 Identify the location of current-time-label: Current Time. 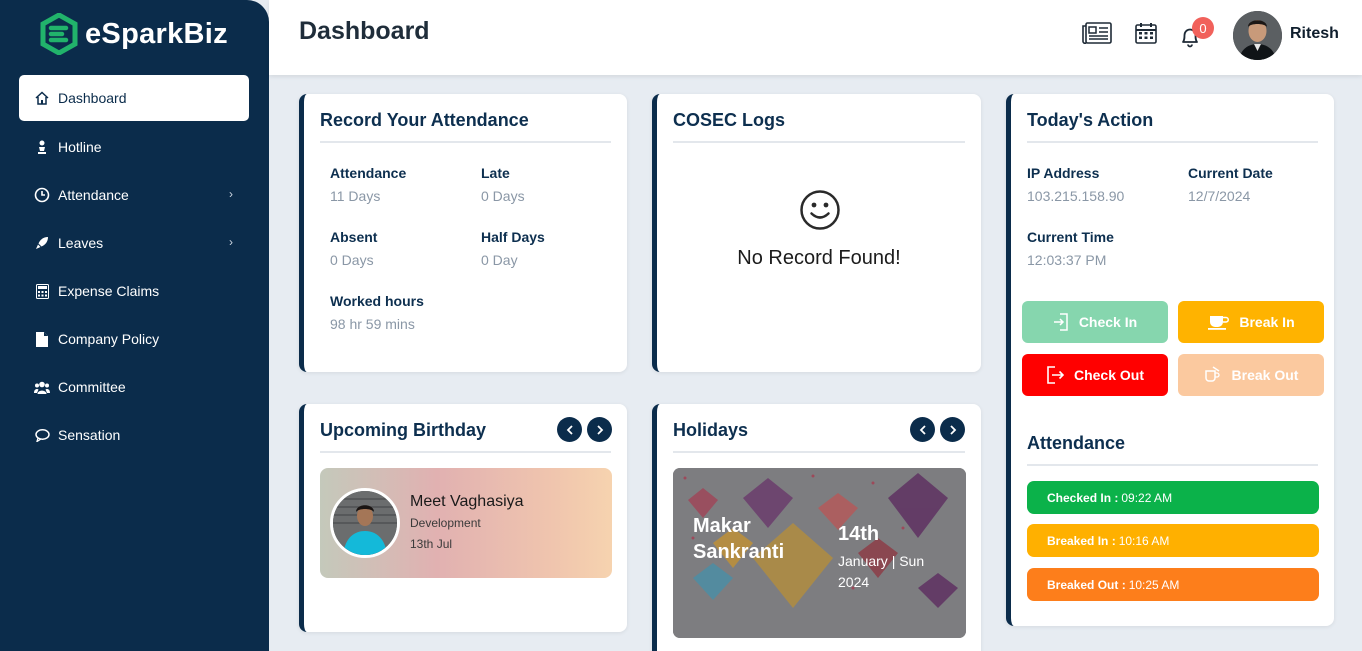
(1070, 237).